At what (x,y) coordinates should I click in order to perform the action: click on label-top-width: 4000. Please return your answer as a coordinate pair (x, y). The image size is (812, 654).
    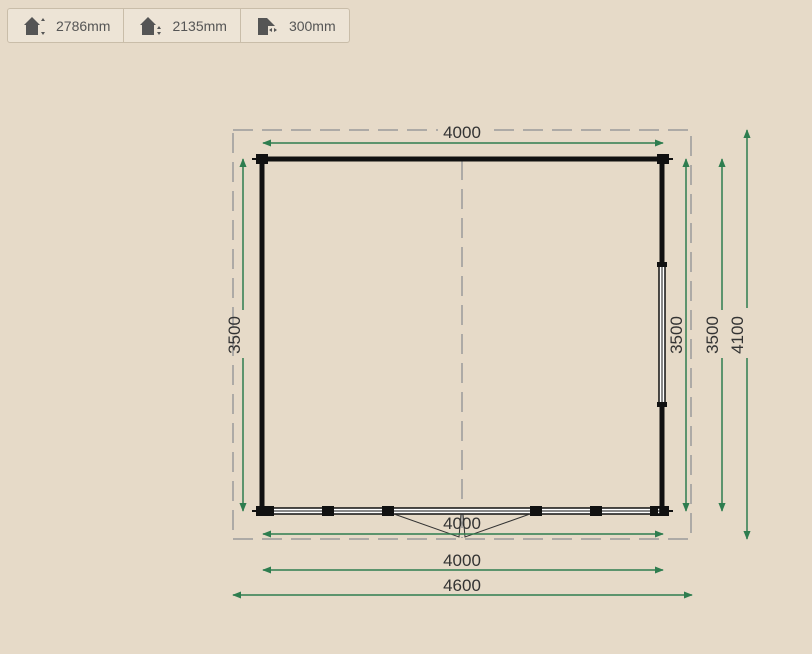
    Looking at the image, I should click on (462, 132).